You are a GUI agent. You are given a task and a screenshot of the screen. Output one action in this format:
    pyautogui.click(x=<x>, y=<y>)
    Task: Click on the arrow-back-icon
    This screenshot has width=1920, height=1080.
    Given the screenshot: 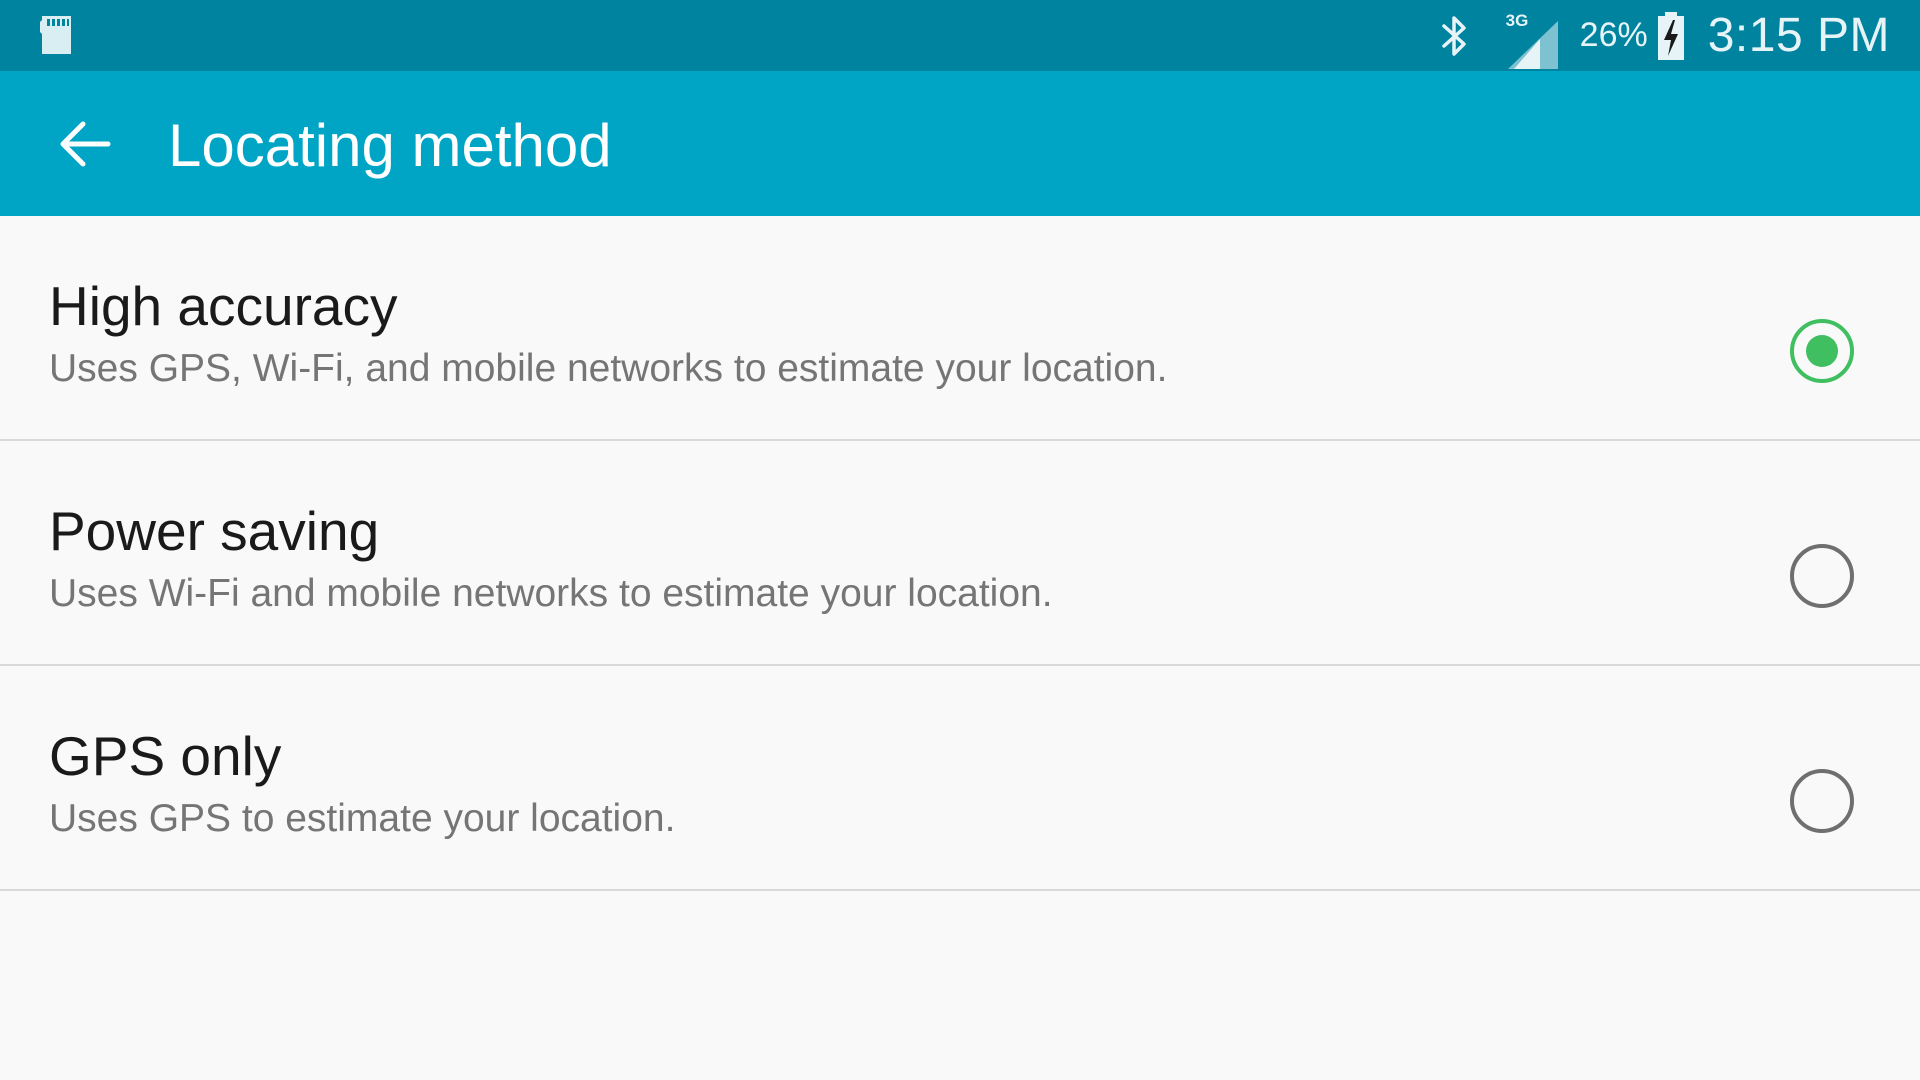 What is the action you would take?
    pyautogui.click(x=85, y=144)
    